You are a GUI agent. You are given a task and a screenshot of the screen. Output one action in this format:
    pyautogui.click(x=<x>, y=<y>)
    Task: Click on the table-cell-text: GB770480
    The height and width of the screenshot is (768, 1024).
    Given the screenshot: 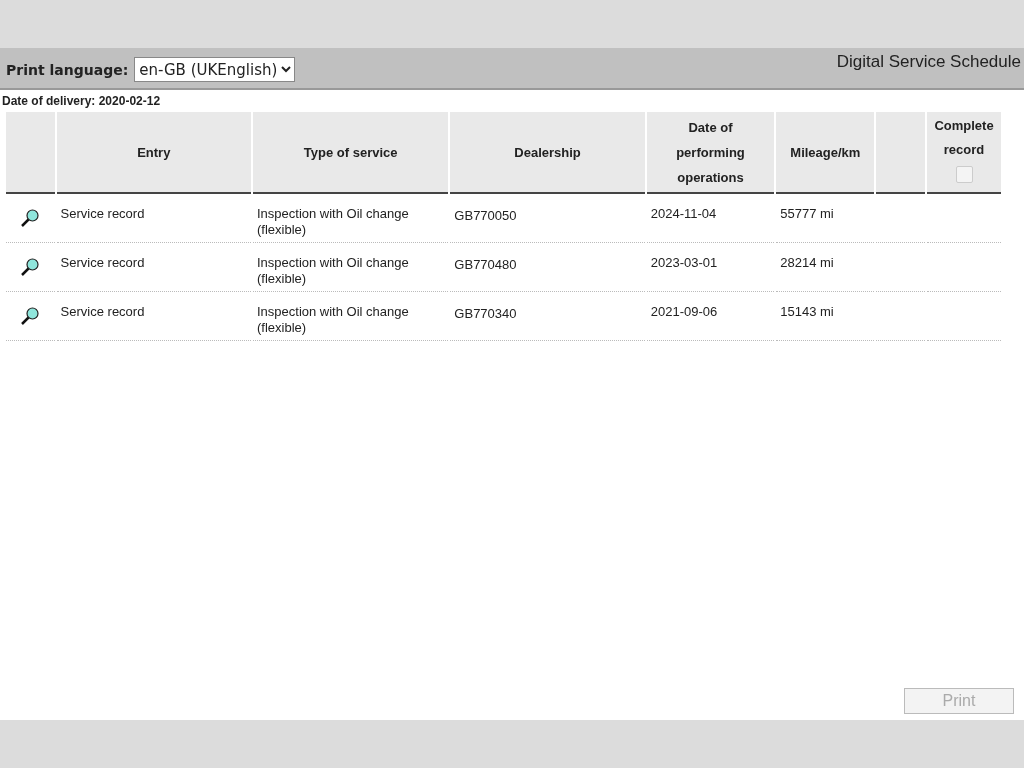 What is the action you would take?
    pyautogui.click(x=485, y=264)
    